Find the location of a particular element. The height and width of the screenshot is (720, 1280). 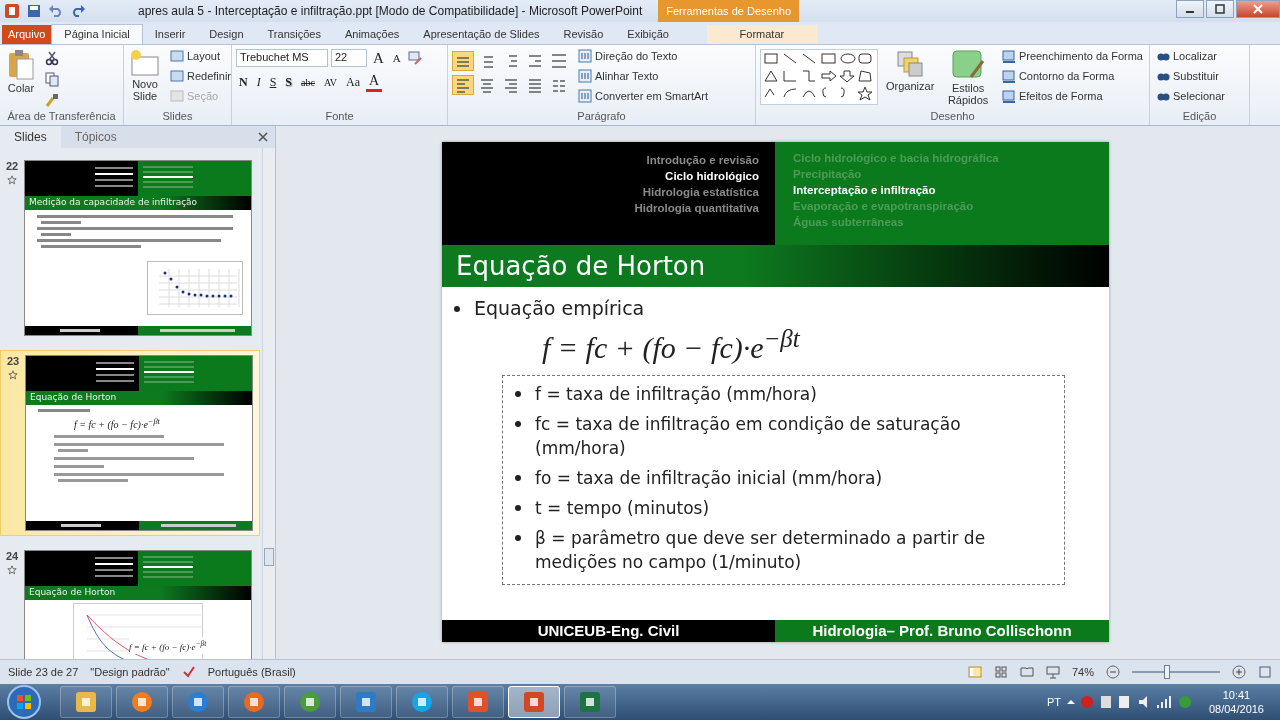

bullet-text: t = tempo (minutos) is located at coordinates (622, 508).